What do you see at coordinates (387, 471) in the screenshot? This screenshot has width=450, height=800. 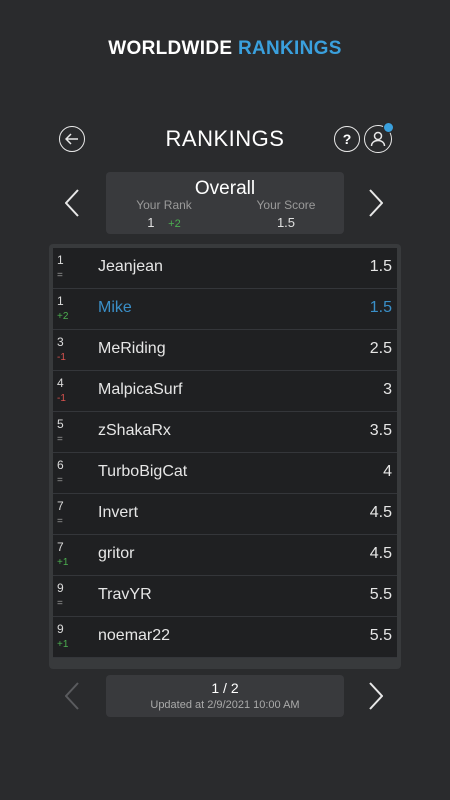 I see `player-score: 4` at bounding box center [387, 471].